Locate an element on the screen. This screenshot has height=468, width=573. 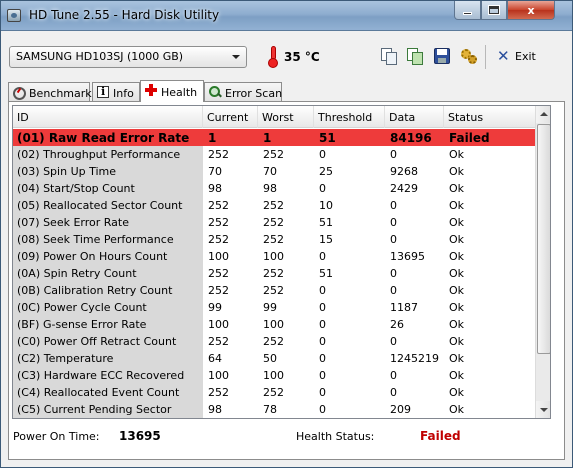
scrollbar-thumb is located at coordinates (543, 239).